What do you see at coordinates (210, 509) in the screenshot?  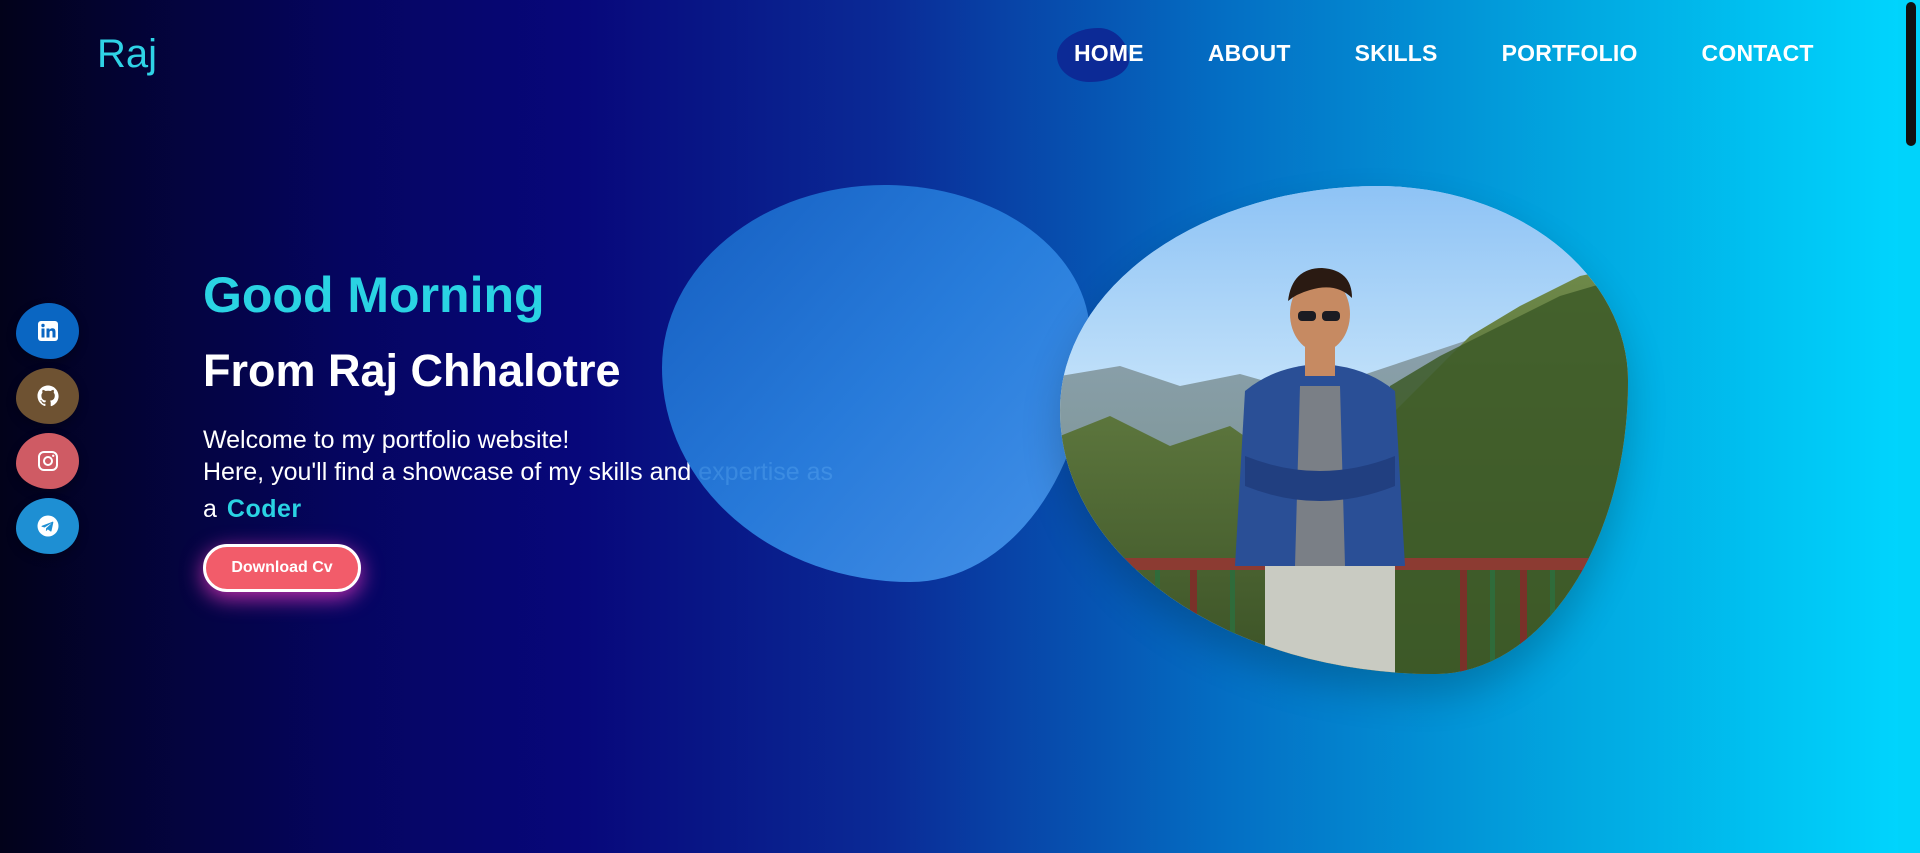 I see `role-prefix: a` at bounding box center [210, 509].